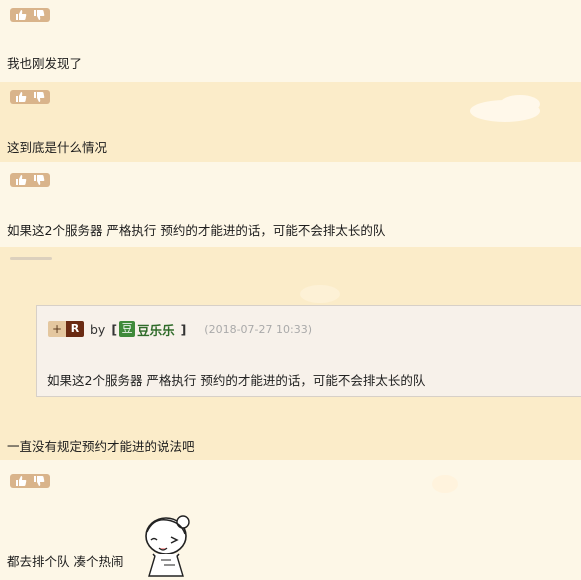 The width and height of the screenshot is (581, 580). What do you see at coordinates (31, 258) in the screenshot?
I see `blurred-vote-buttons` at bounding box center [31, 258].